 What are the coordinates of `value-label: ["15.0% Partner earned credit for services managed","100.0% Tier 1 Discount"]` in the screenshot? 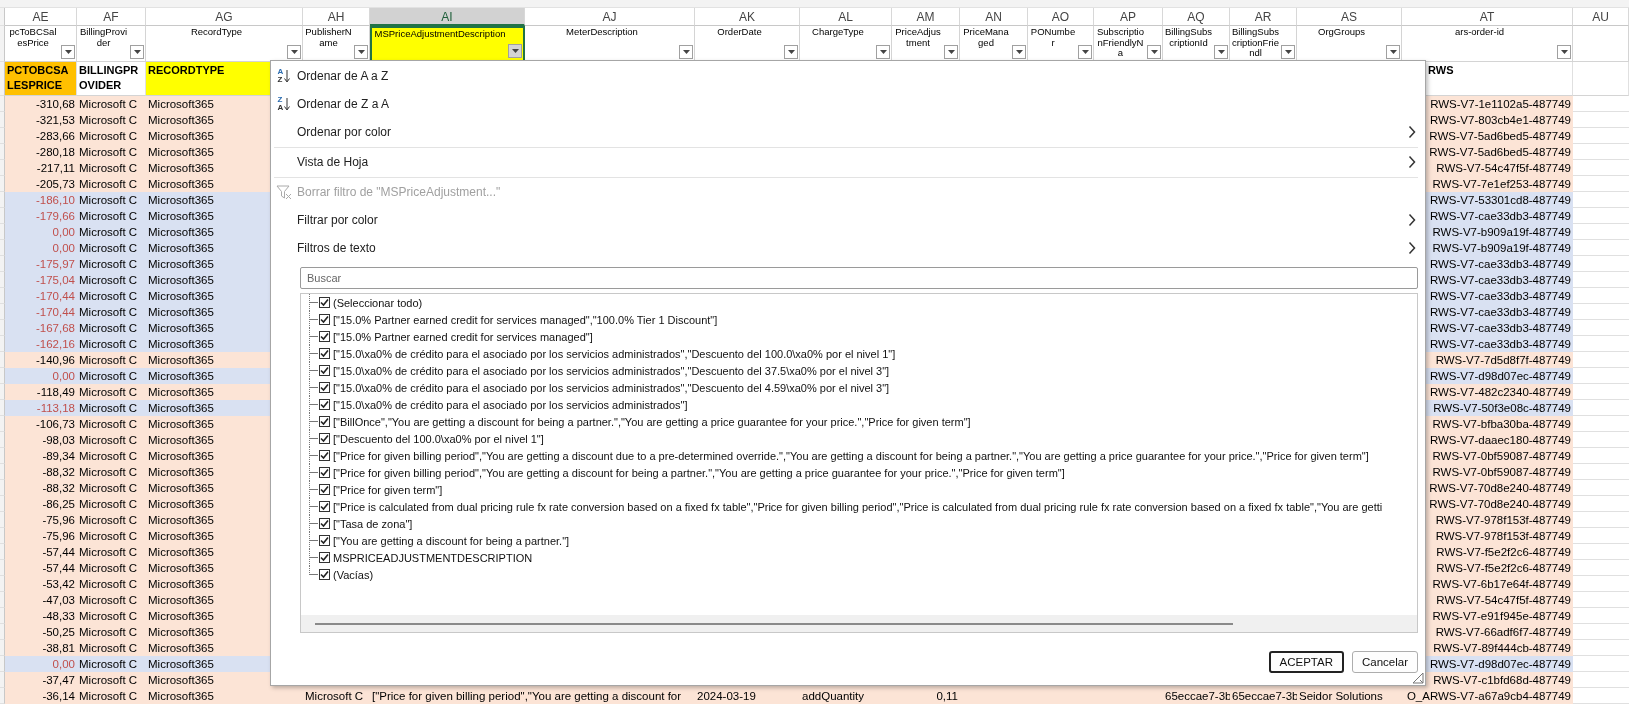 It's located at (525, 319).